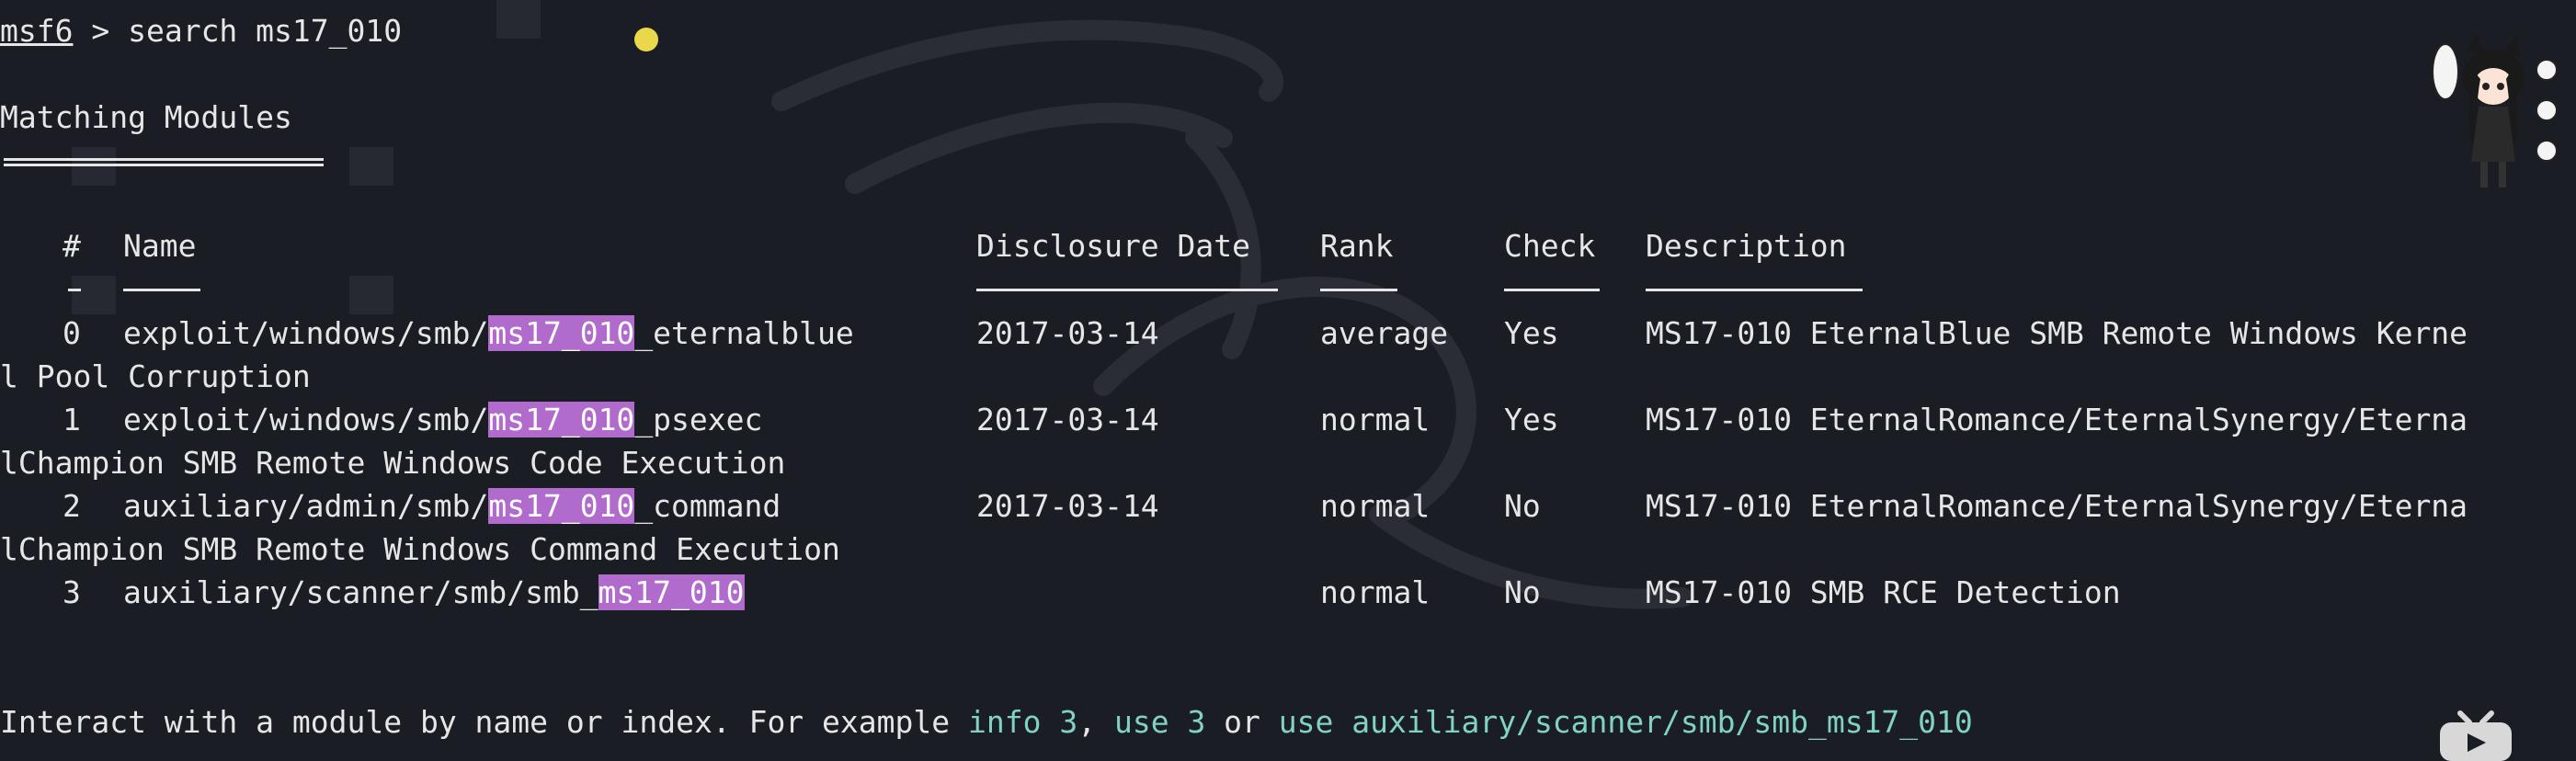  What do you see at coordinates (1023, 722) in the screenshot?
I see `example-info-command: info 3` at bounding box center [1023, 722].